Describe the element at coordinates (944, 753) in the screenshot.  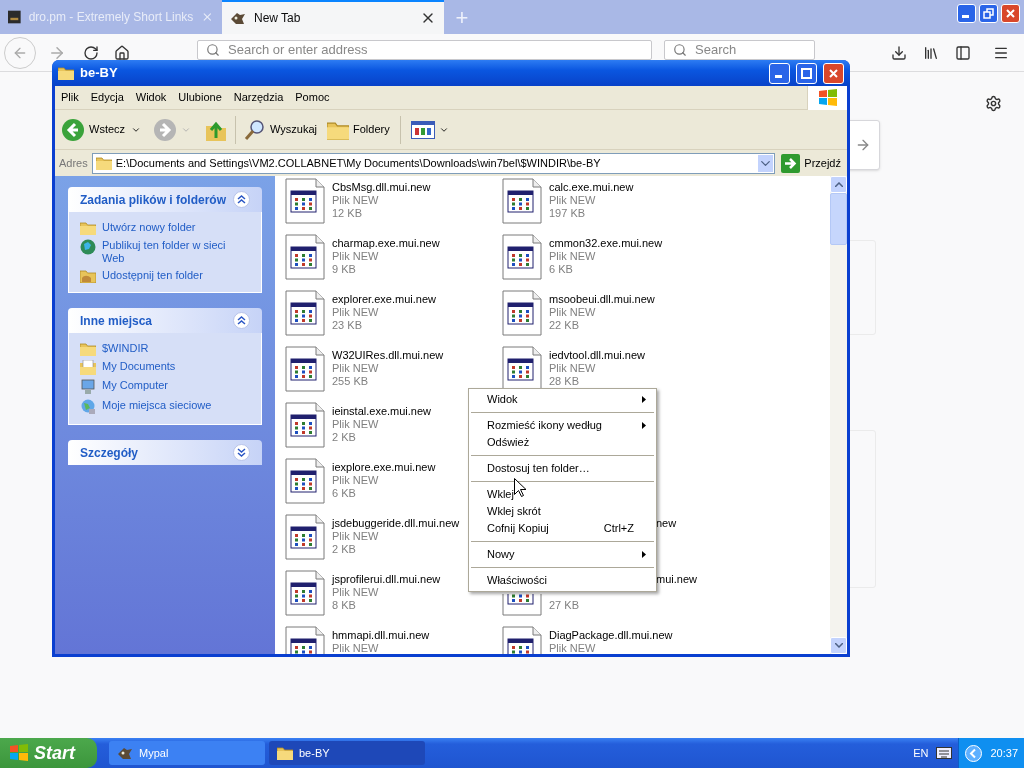
I see `keyboard-icon` at that location.